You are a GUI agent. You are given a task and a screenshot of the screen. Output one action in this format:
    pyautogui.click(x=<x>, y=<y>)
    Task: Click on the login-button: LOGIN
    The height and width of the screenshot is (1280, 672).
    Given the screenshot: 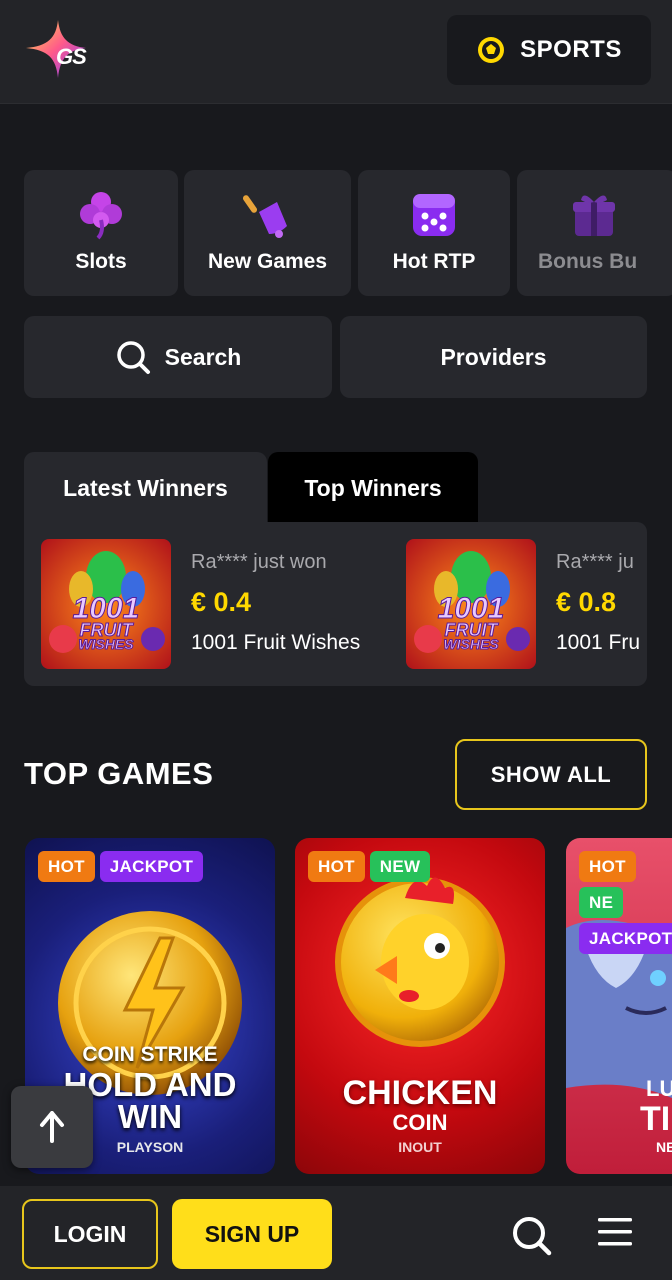 What is the action you would take?
    pyautogui.click(x=90, y=1234)
    